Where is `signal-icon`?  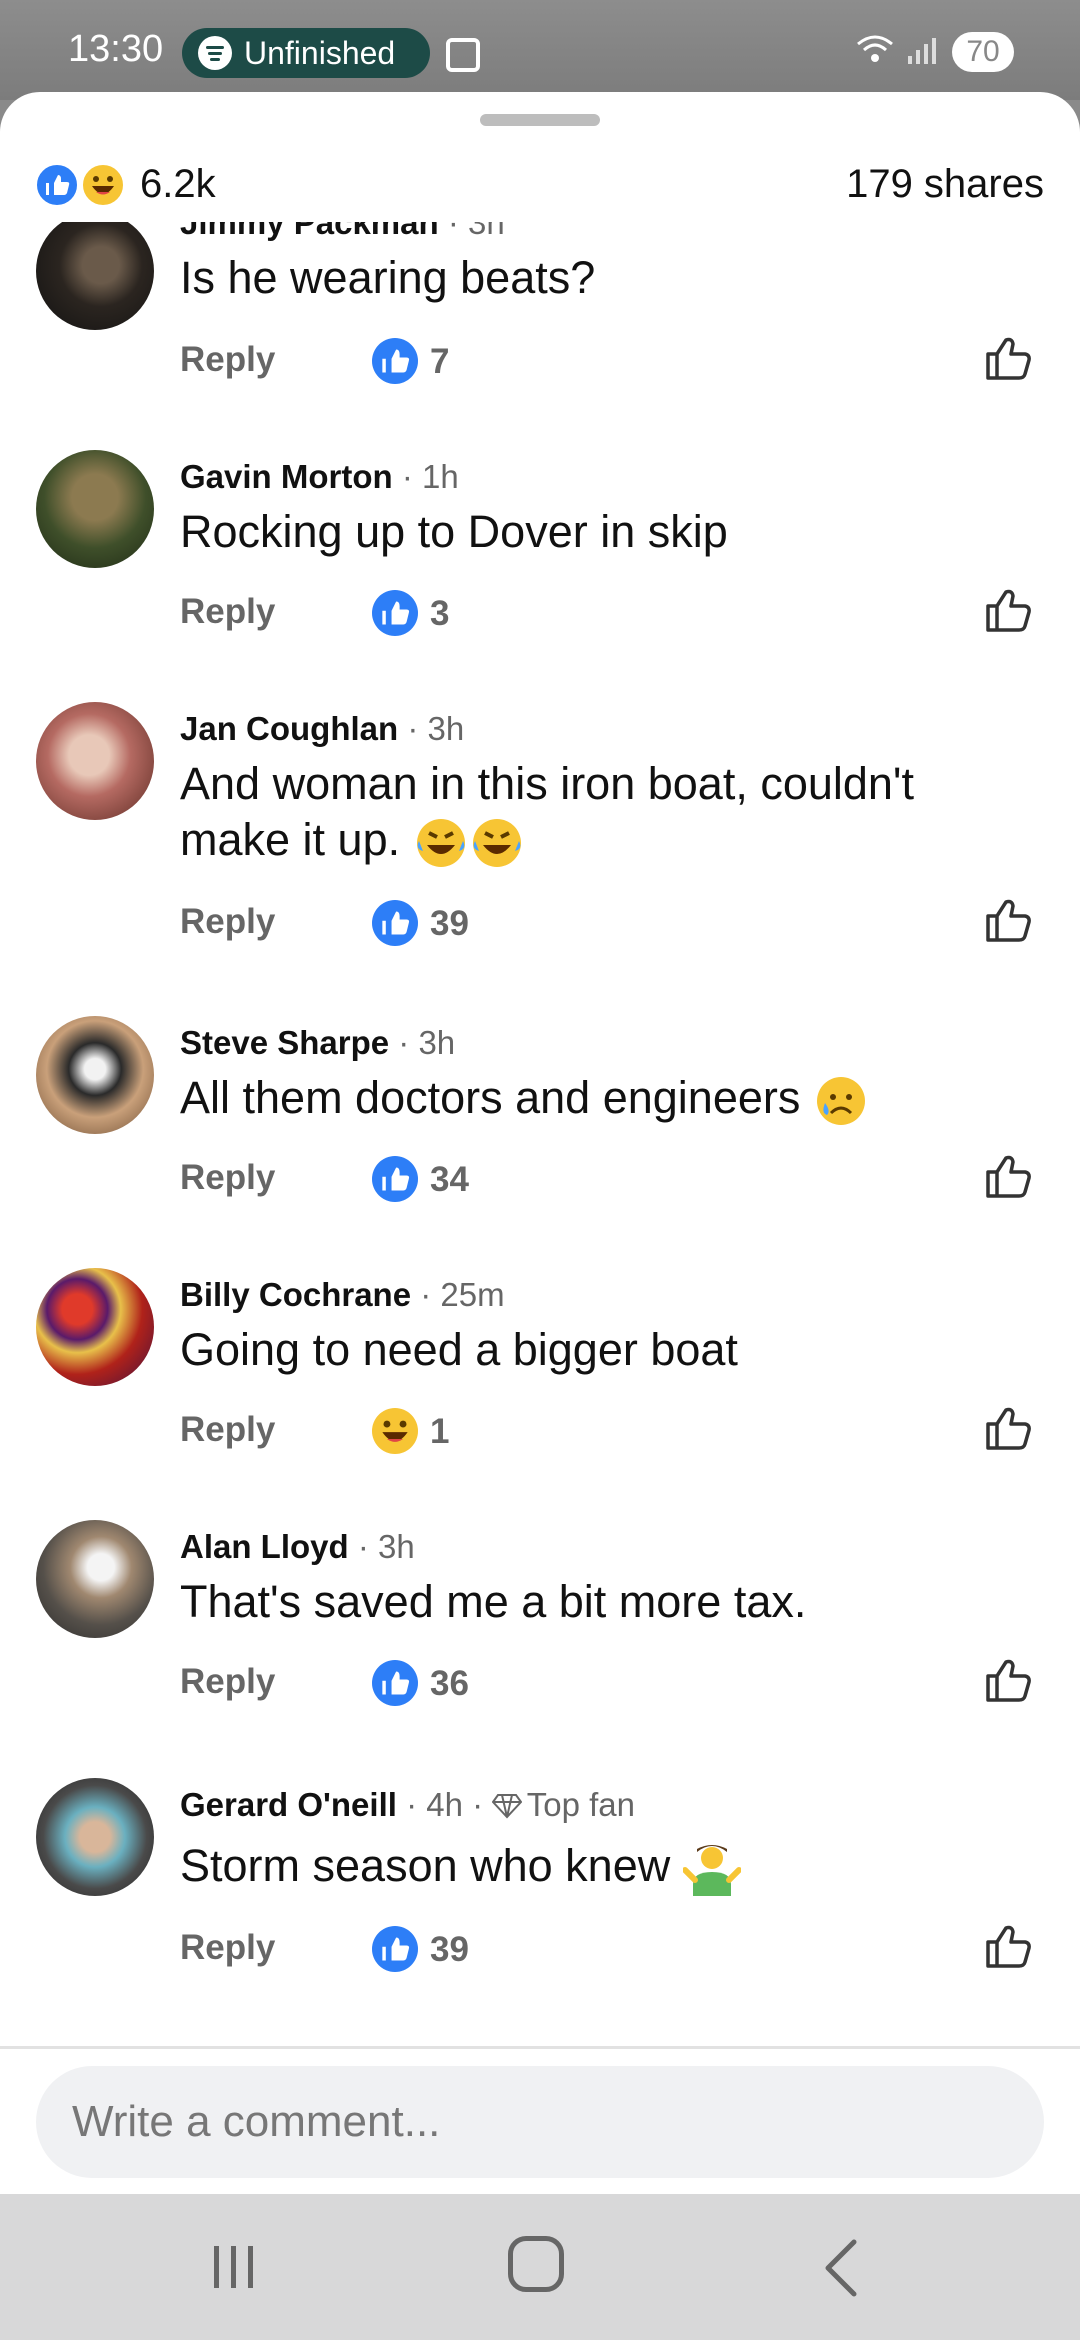 signal-icon is located at coordinates (922, 51).